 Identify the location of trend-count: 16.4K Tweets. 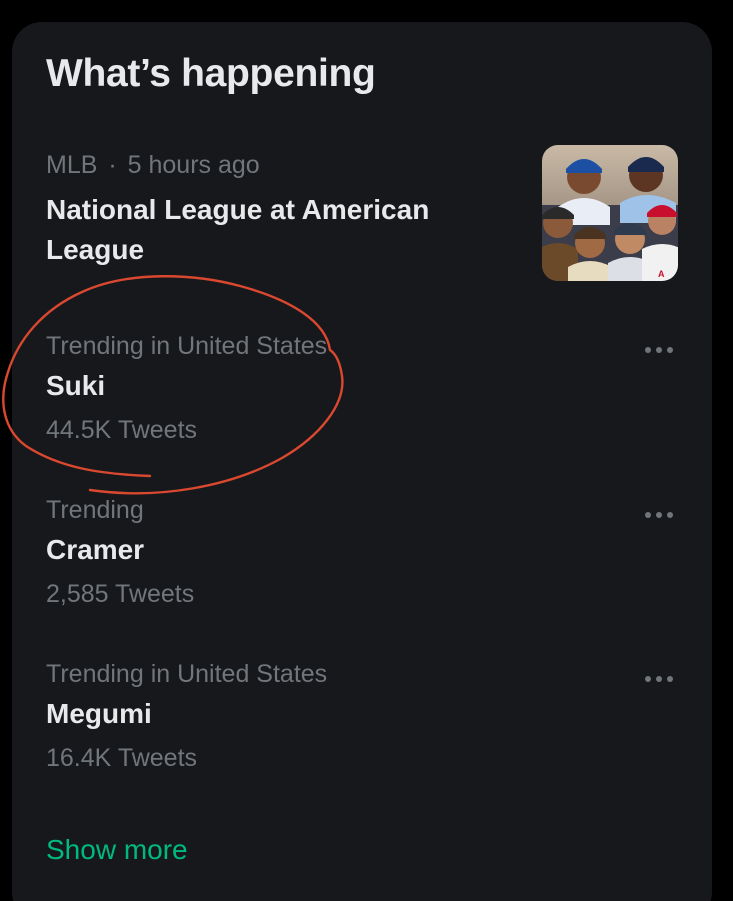
(122, 758).